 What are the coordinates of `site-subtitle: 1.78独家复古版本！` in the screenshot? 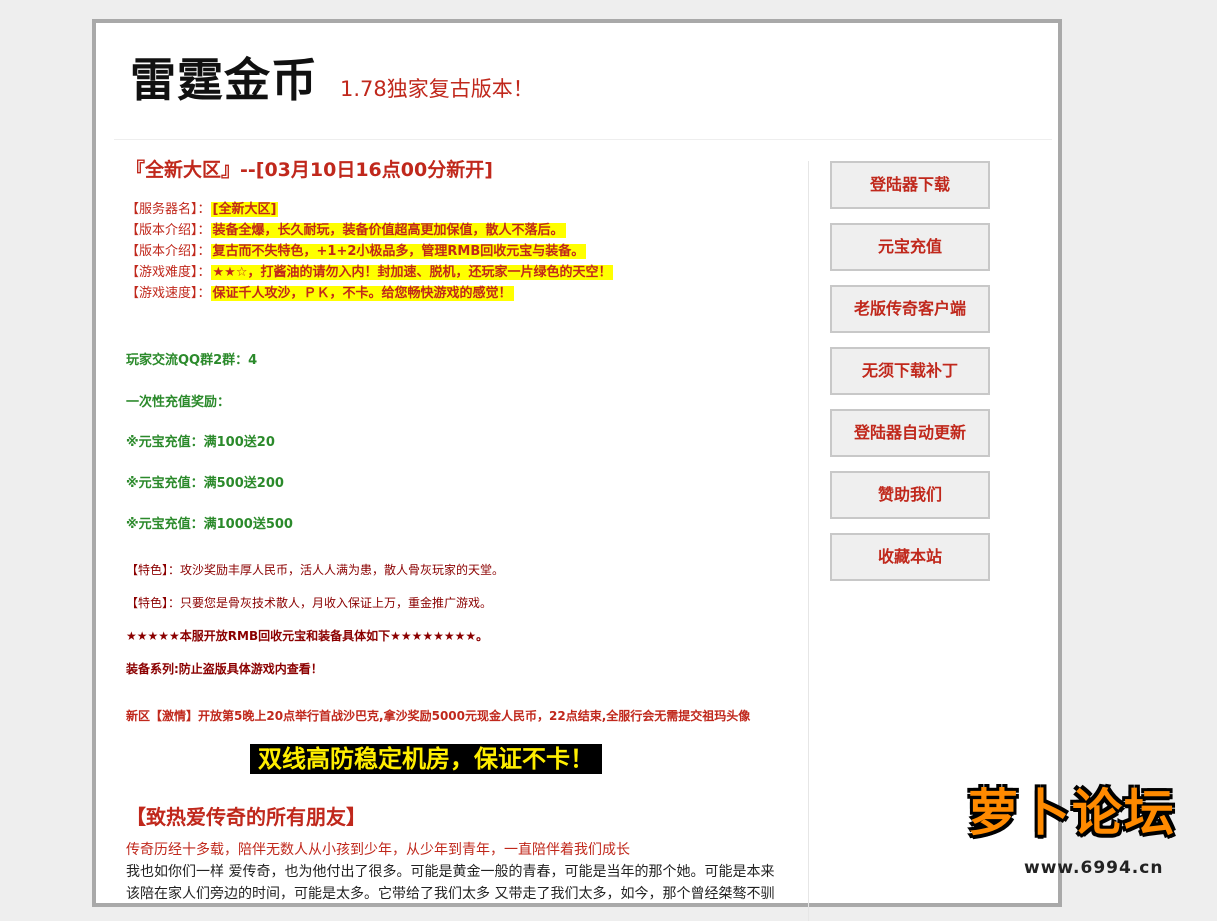 It's located at (437, 89).